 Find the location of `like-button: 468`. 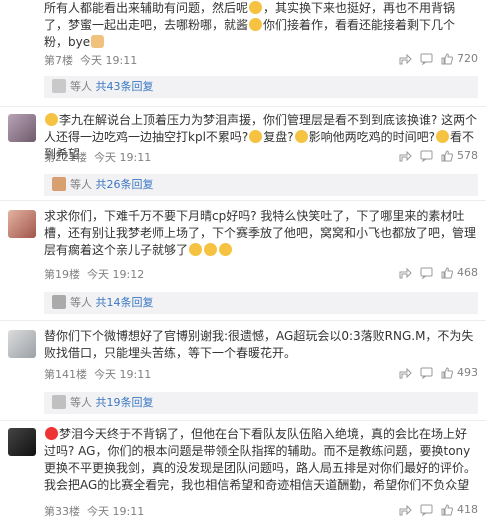

like-button: 468 is located at coordinates (459, 272).